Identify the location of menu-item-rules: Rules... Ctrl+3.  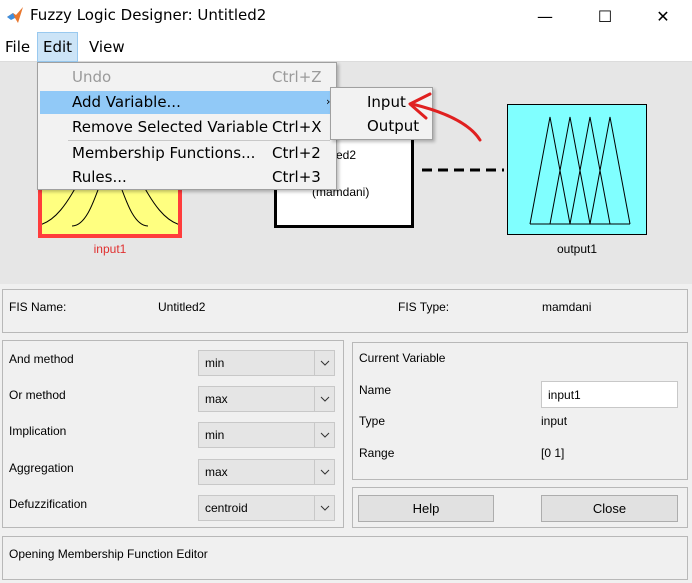
(187, 177).